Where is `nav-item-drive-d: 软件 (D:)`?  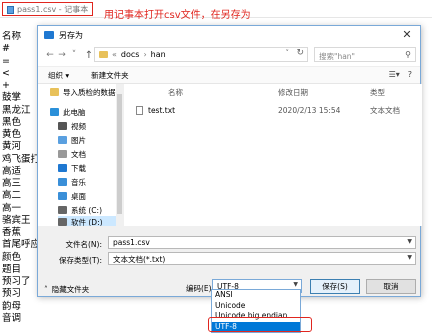
nav-item-drive-d: 软件 (D:) is located at coordinates (87, 221).